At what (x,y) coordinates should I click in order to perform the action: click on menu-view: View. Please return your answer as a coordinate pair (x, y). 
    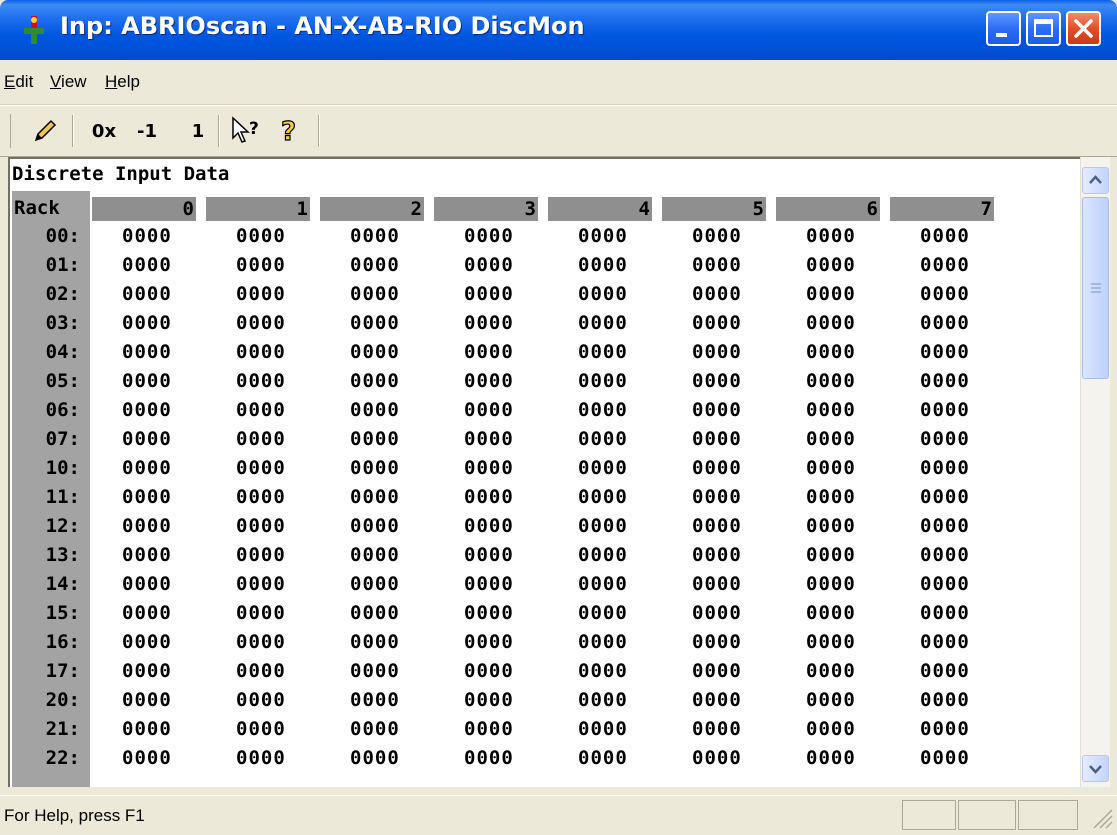
    Looking at the image, I should click on (68, 82).